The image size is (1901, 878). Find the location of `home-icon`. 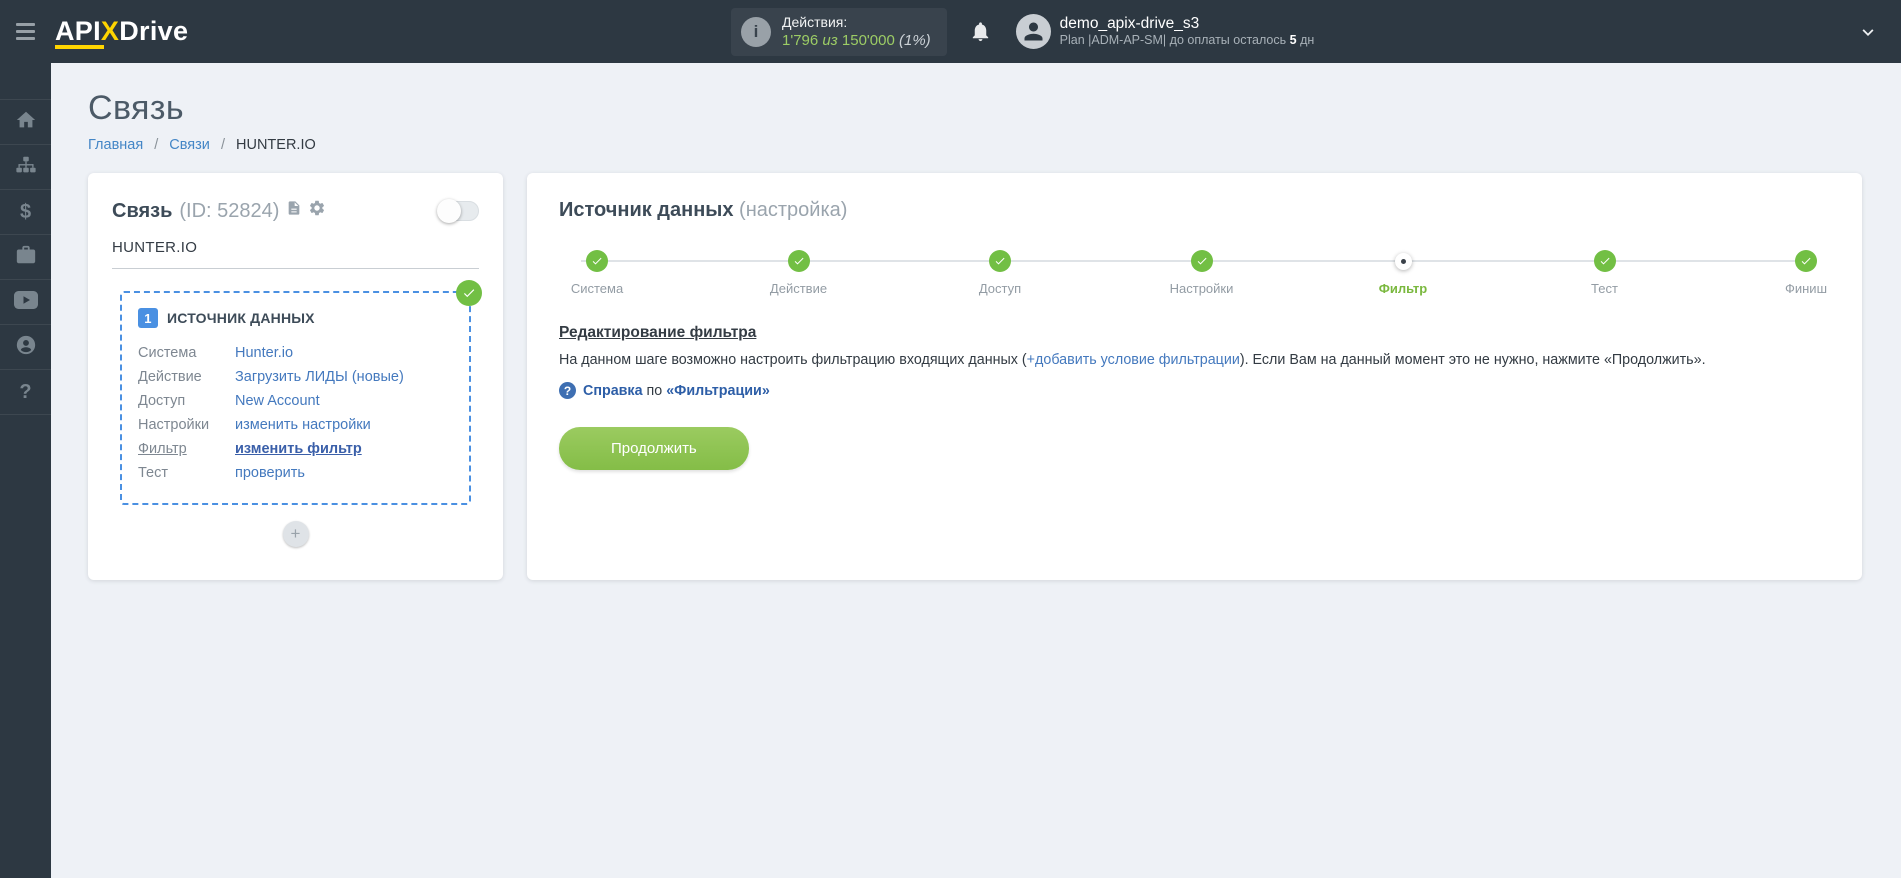

home-icon is located at coordinates (26, 122).